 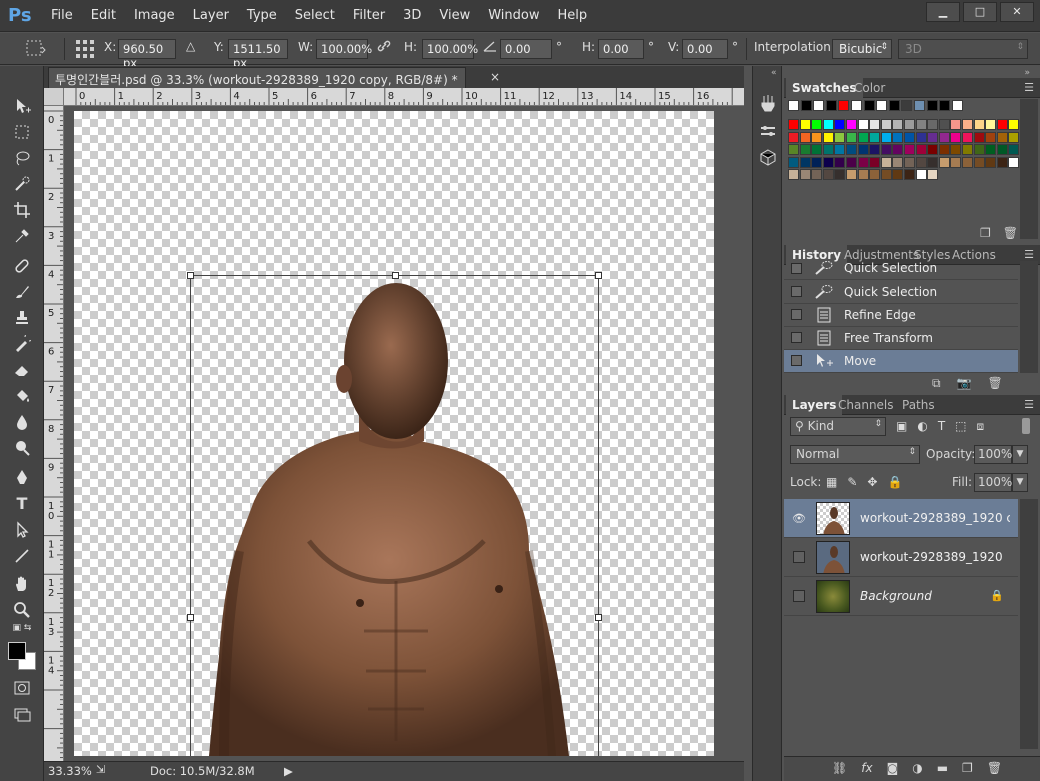 What do you see at coordinates (384, 47) in the screenshot?
I see `link-icon` at bounding box center [384, 47].